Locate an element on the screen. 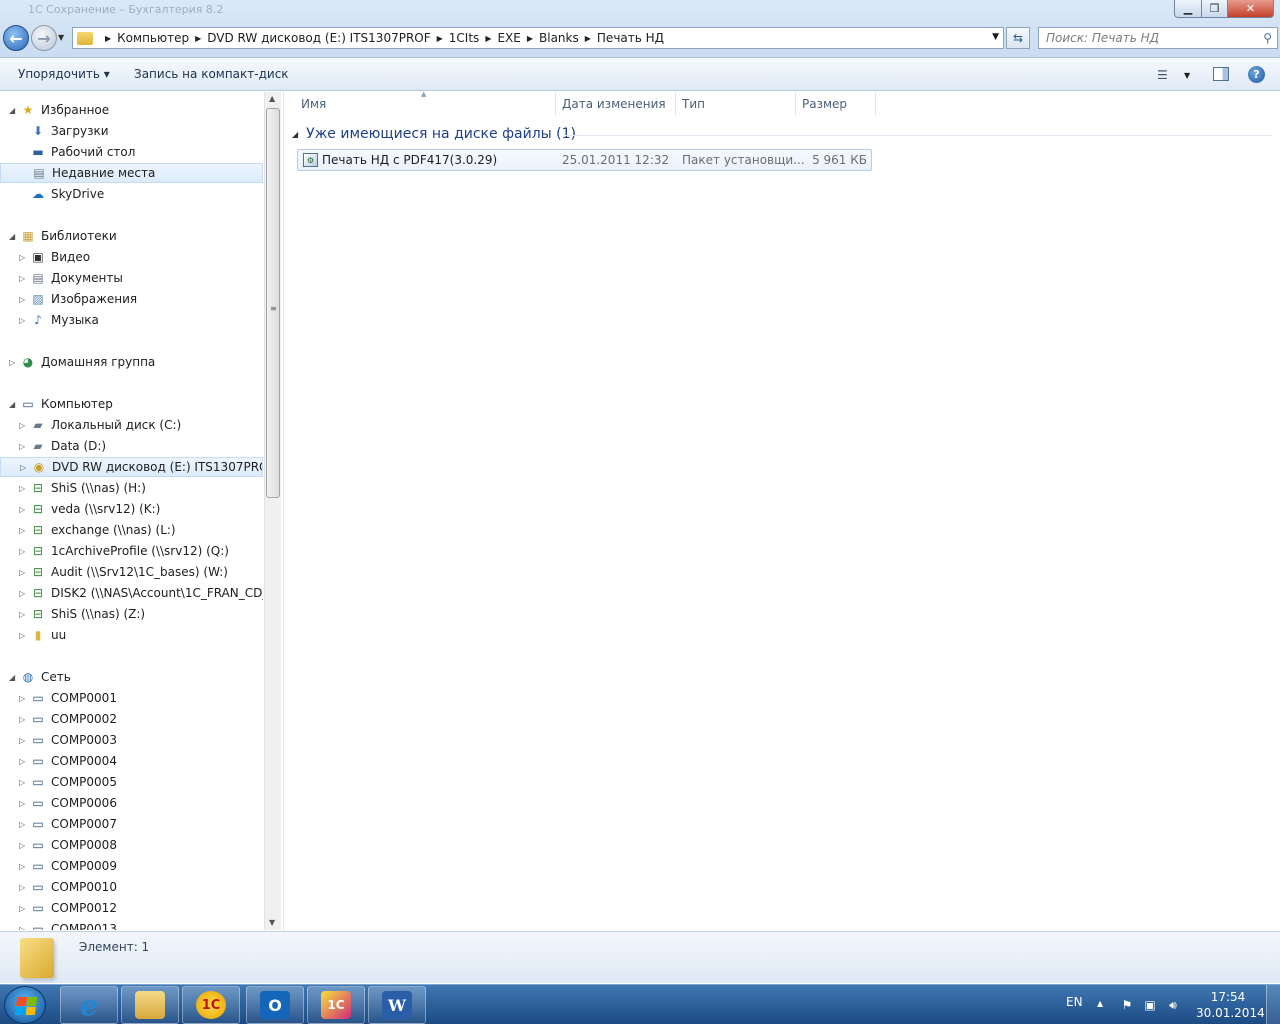  show-desktop-button is located at coordinates (1273, 1004).